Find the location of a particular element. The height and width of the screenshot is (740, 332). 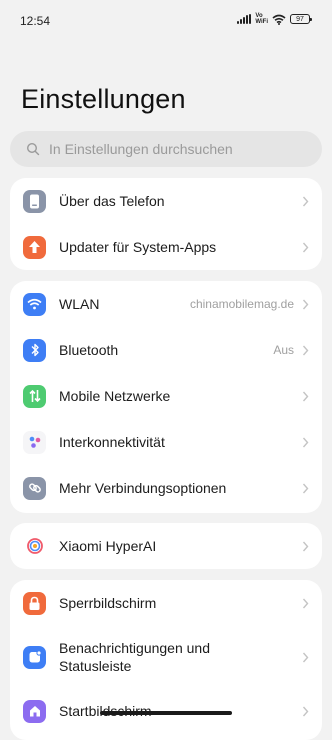

settings-item-label: Mobile Netzwerke is located at coordinates (115, 396).